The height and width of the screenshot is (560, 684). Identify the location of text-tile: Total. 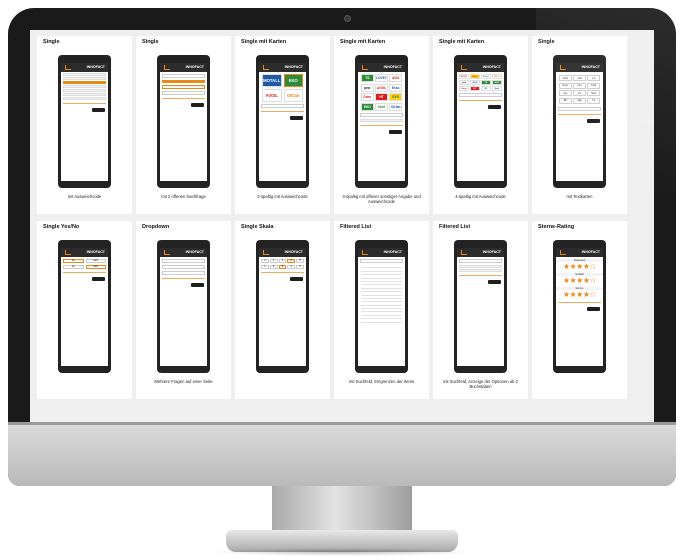
(593, 85).